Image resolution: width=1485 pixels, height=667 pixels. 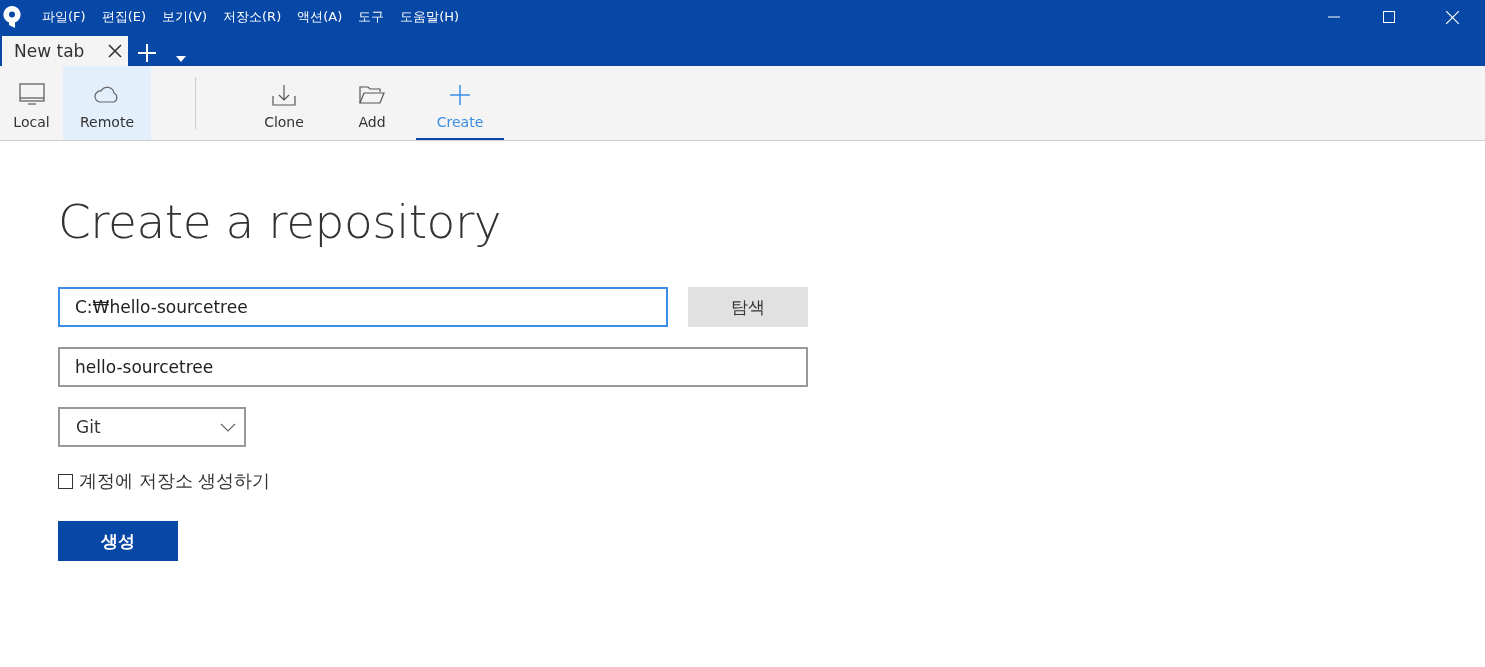 I want to click on menu-item: 보기(V), so click(x=185, y=17).